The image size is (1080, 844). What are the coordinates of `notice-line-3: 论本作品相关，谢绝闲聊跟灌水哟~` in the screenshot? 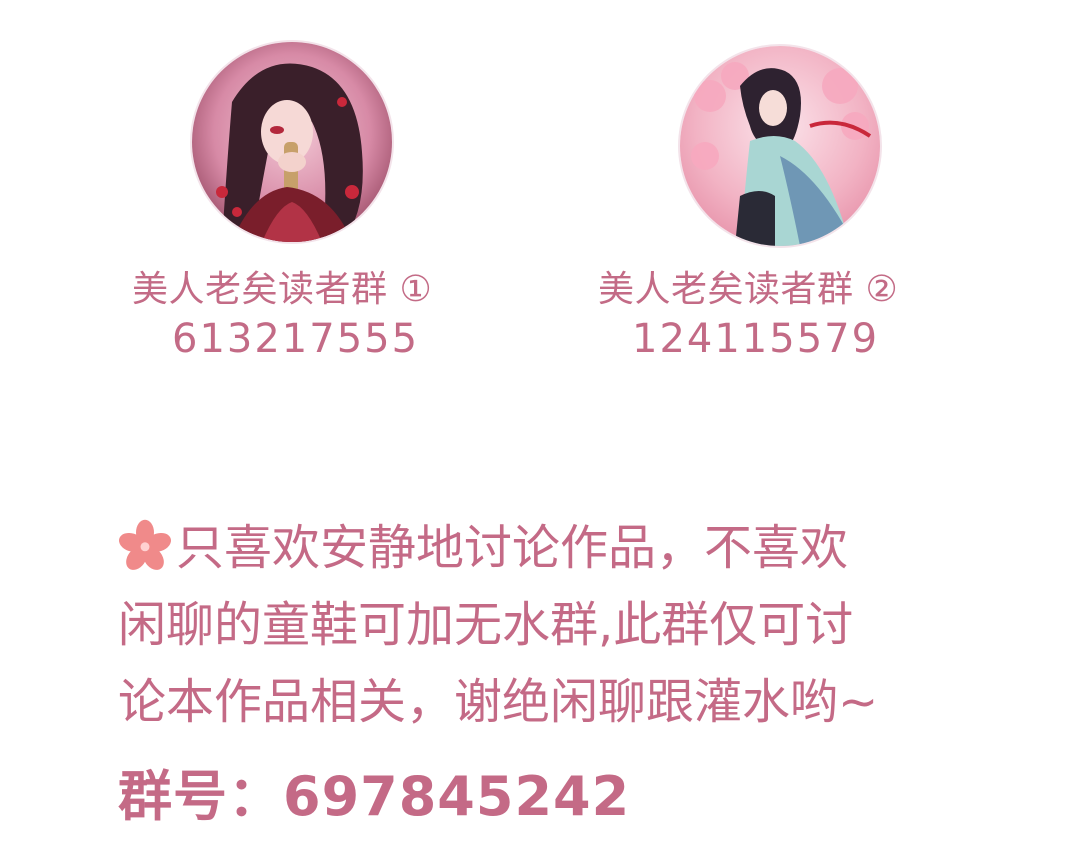 It's located at (498, 702).